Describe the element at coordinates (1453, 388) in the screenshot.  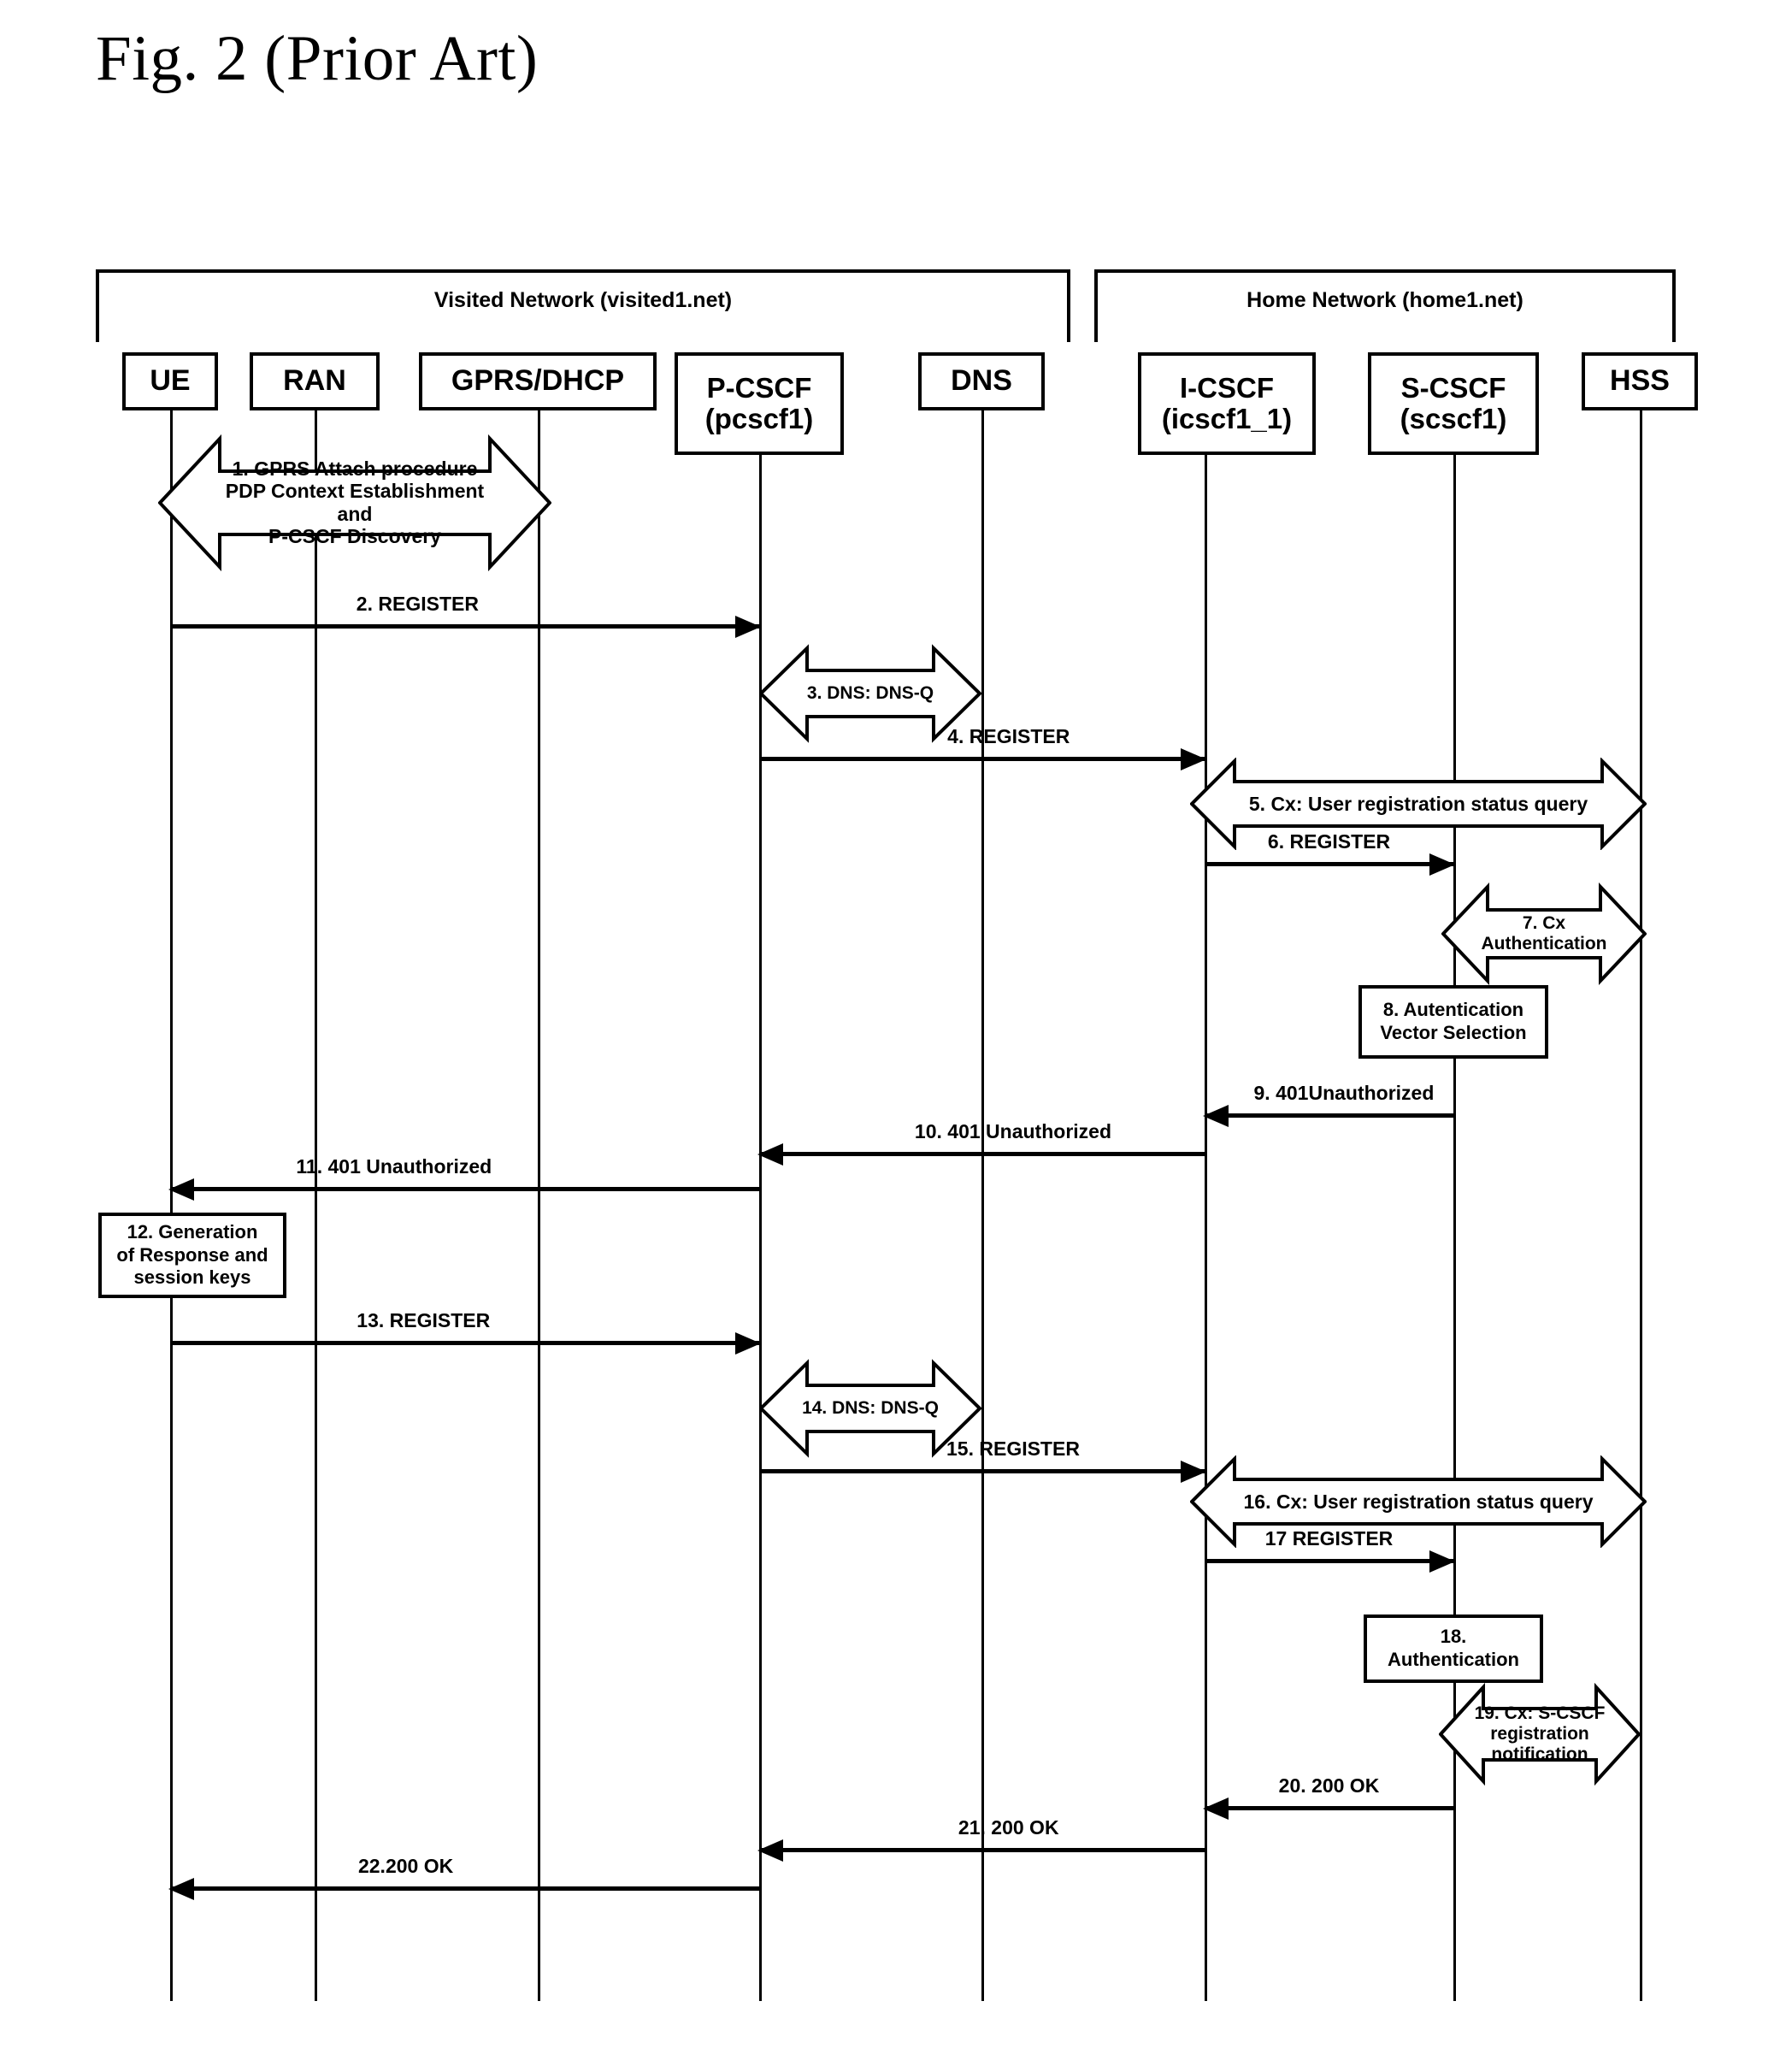
I see `entity-scscf-label-line1: S-CSCF` at that location.